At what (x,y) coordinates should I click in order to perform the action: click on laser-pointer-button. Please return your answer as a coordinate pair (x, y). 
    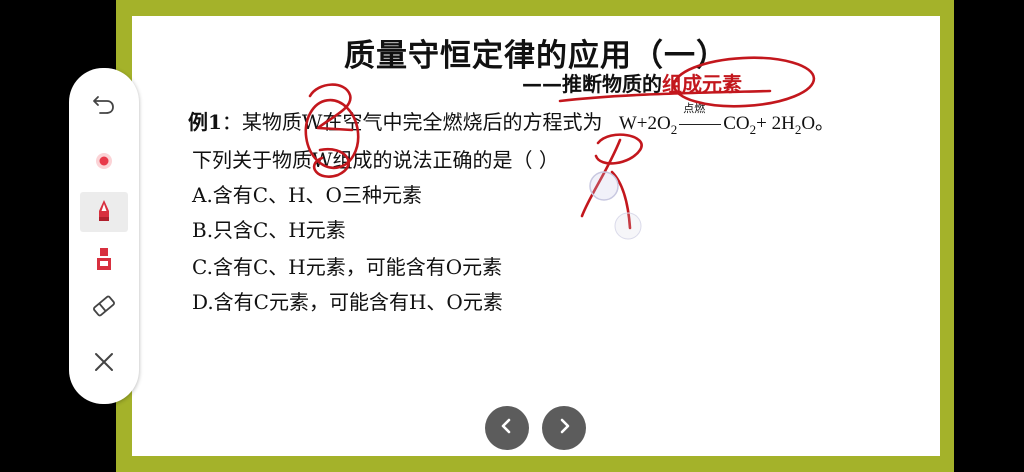
    Looking at the image, I should click on (104, 163).